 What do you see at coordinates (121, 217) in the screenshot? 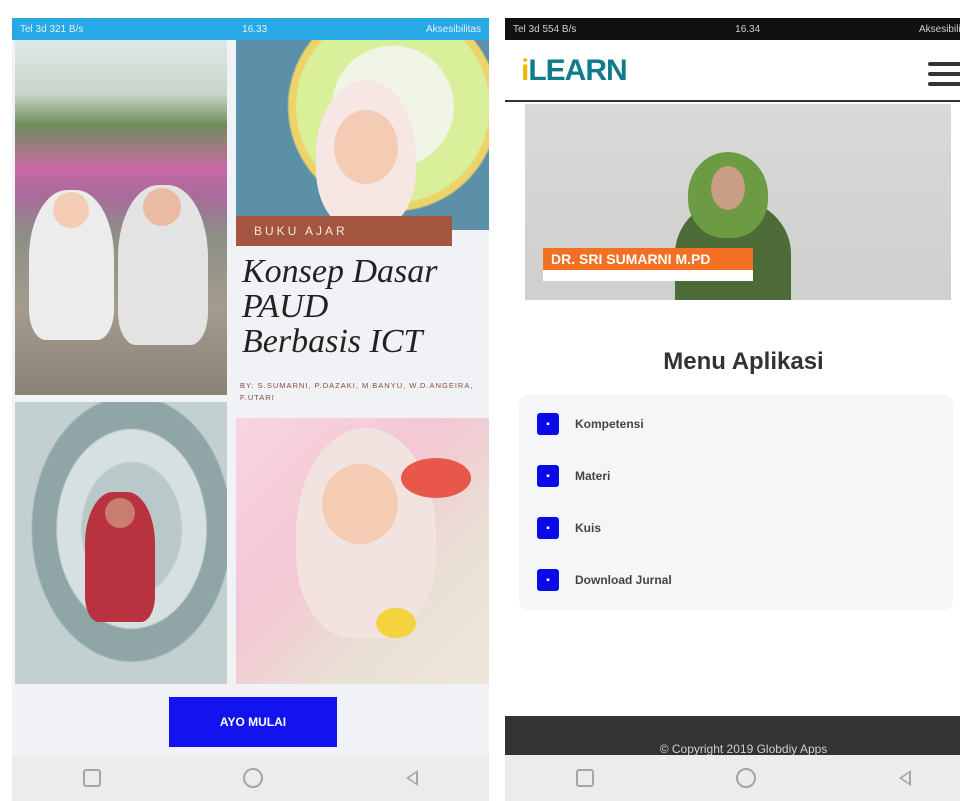
I see `cover-photo-girls` at bounding box center [121, 217].